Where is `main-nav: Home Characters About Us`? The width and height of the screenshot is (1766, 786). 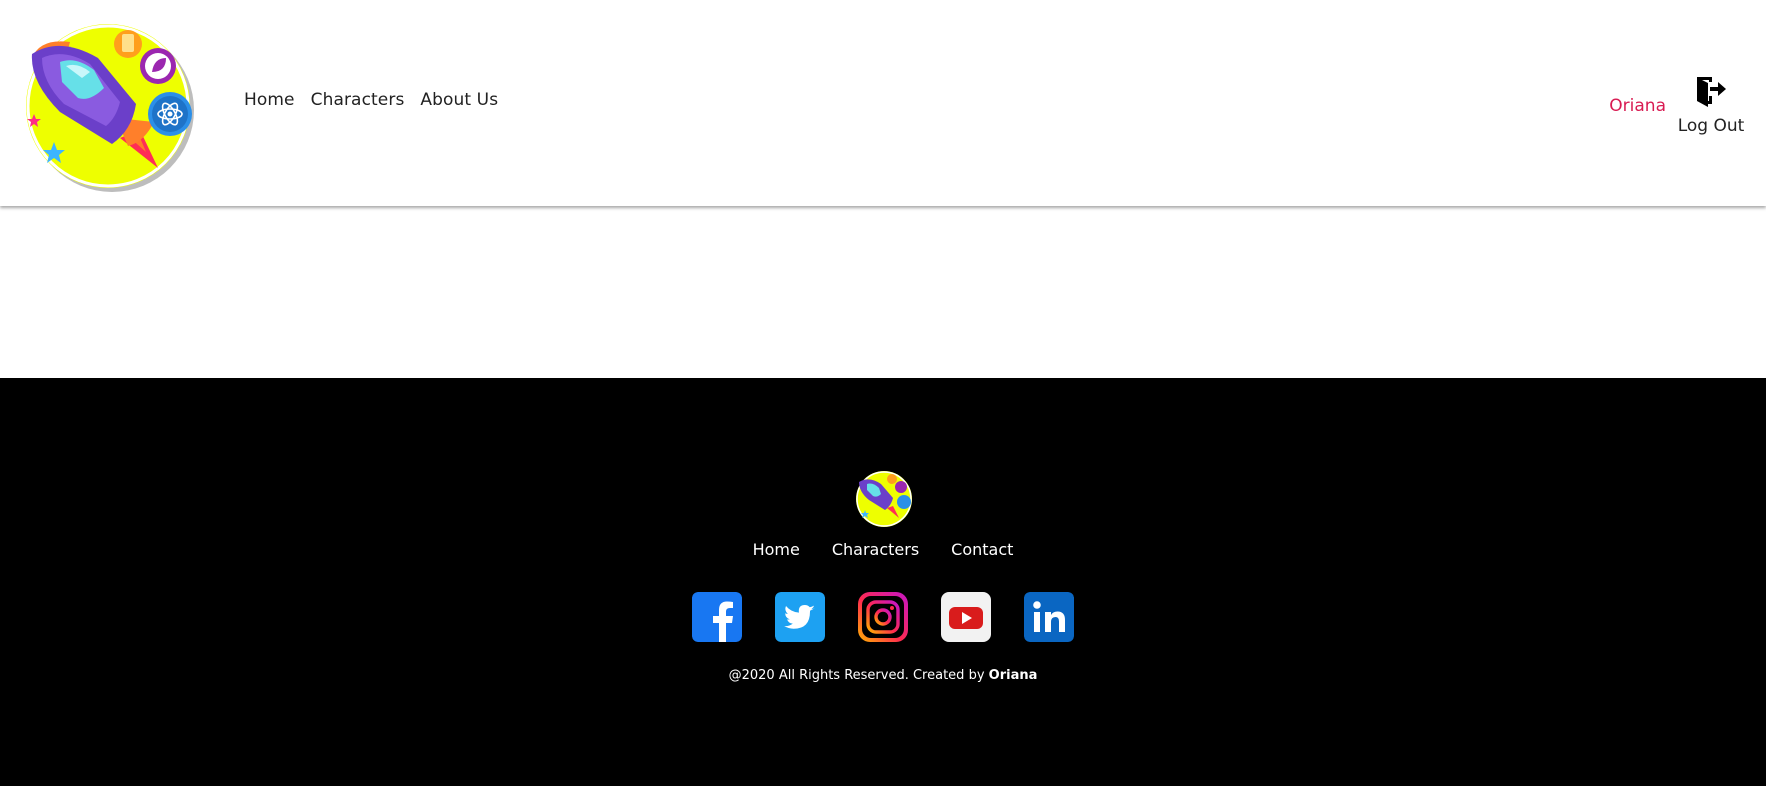 main-nav: Home Characters About Us is located at coordinates (371, 100).